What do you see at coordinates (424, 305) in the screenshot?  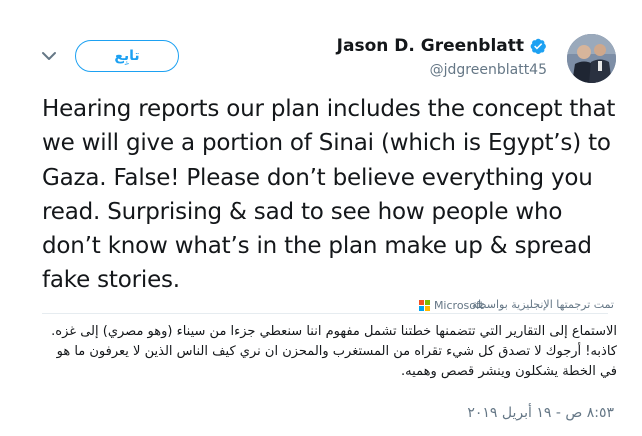 I see `microsoft-logo-icon` at bounding box center [424, 305].